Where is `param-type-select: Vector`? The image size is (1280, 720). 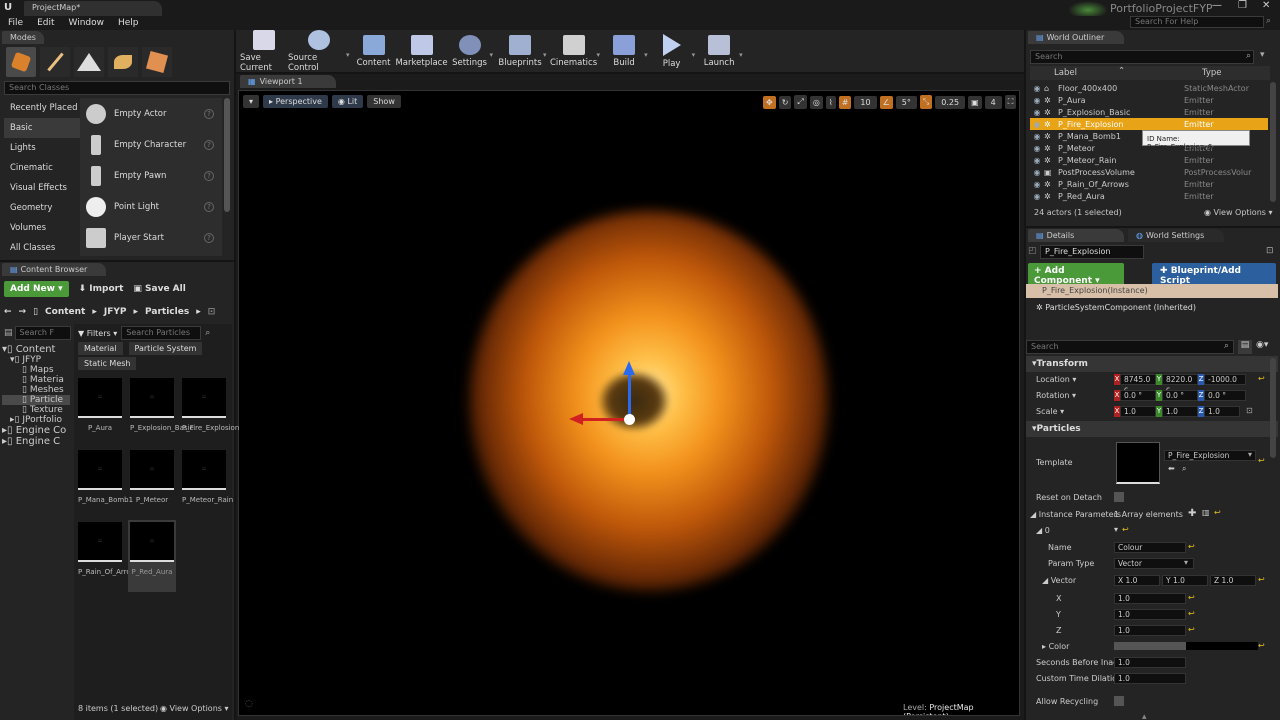 param-type-select: Vector is located at coordinates (1154, 563).